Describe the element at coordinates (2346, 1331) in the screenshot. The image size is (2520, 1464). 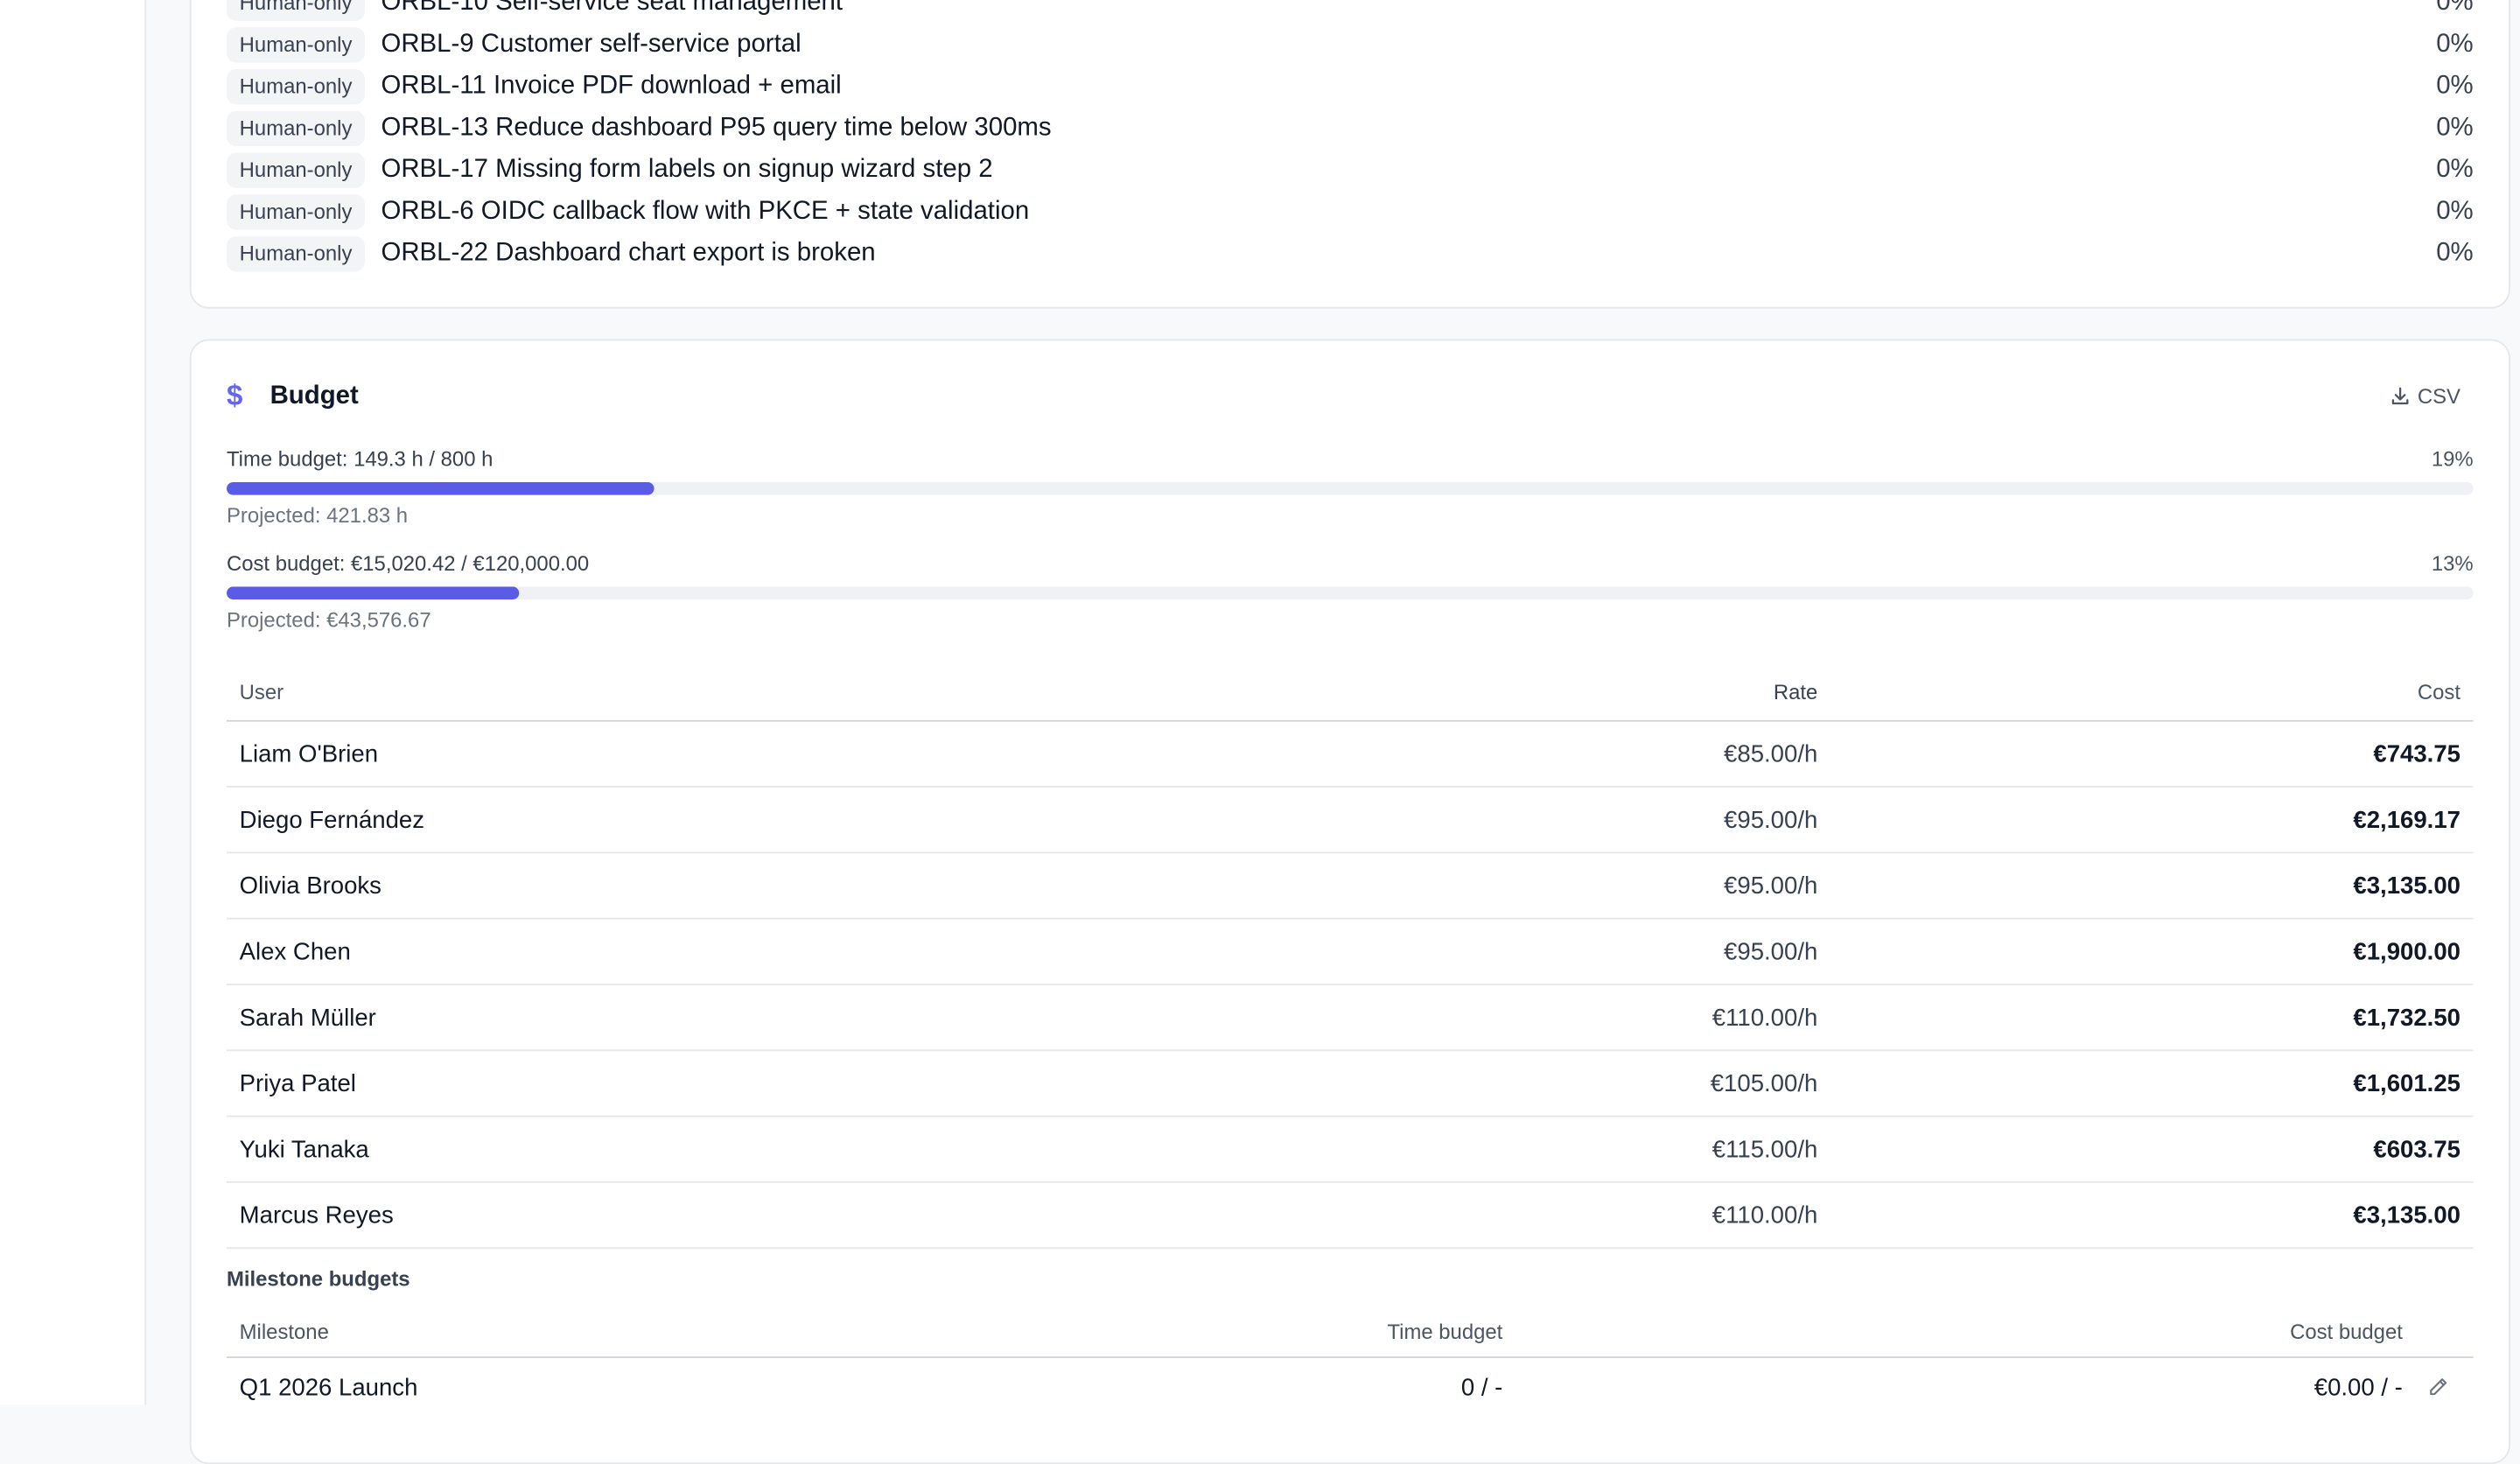
I see `header-cost-budget: Cost budget` at that location.